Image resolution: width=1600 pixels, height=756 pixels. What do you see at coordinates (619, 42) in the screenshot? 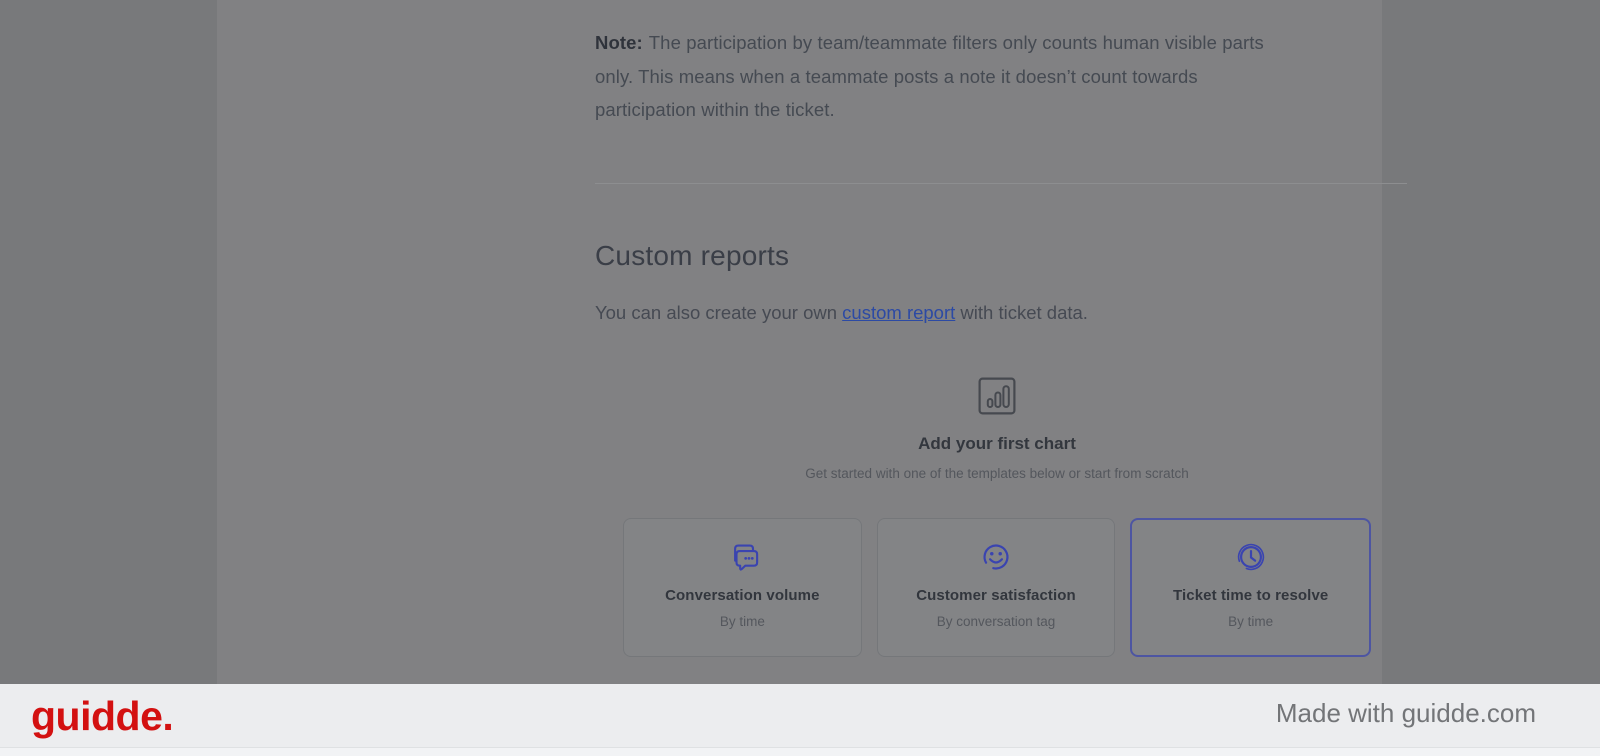
I see `note-label: Note:` at bounding box center [619, 42].